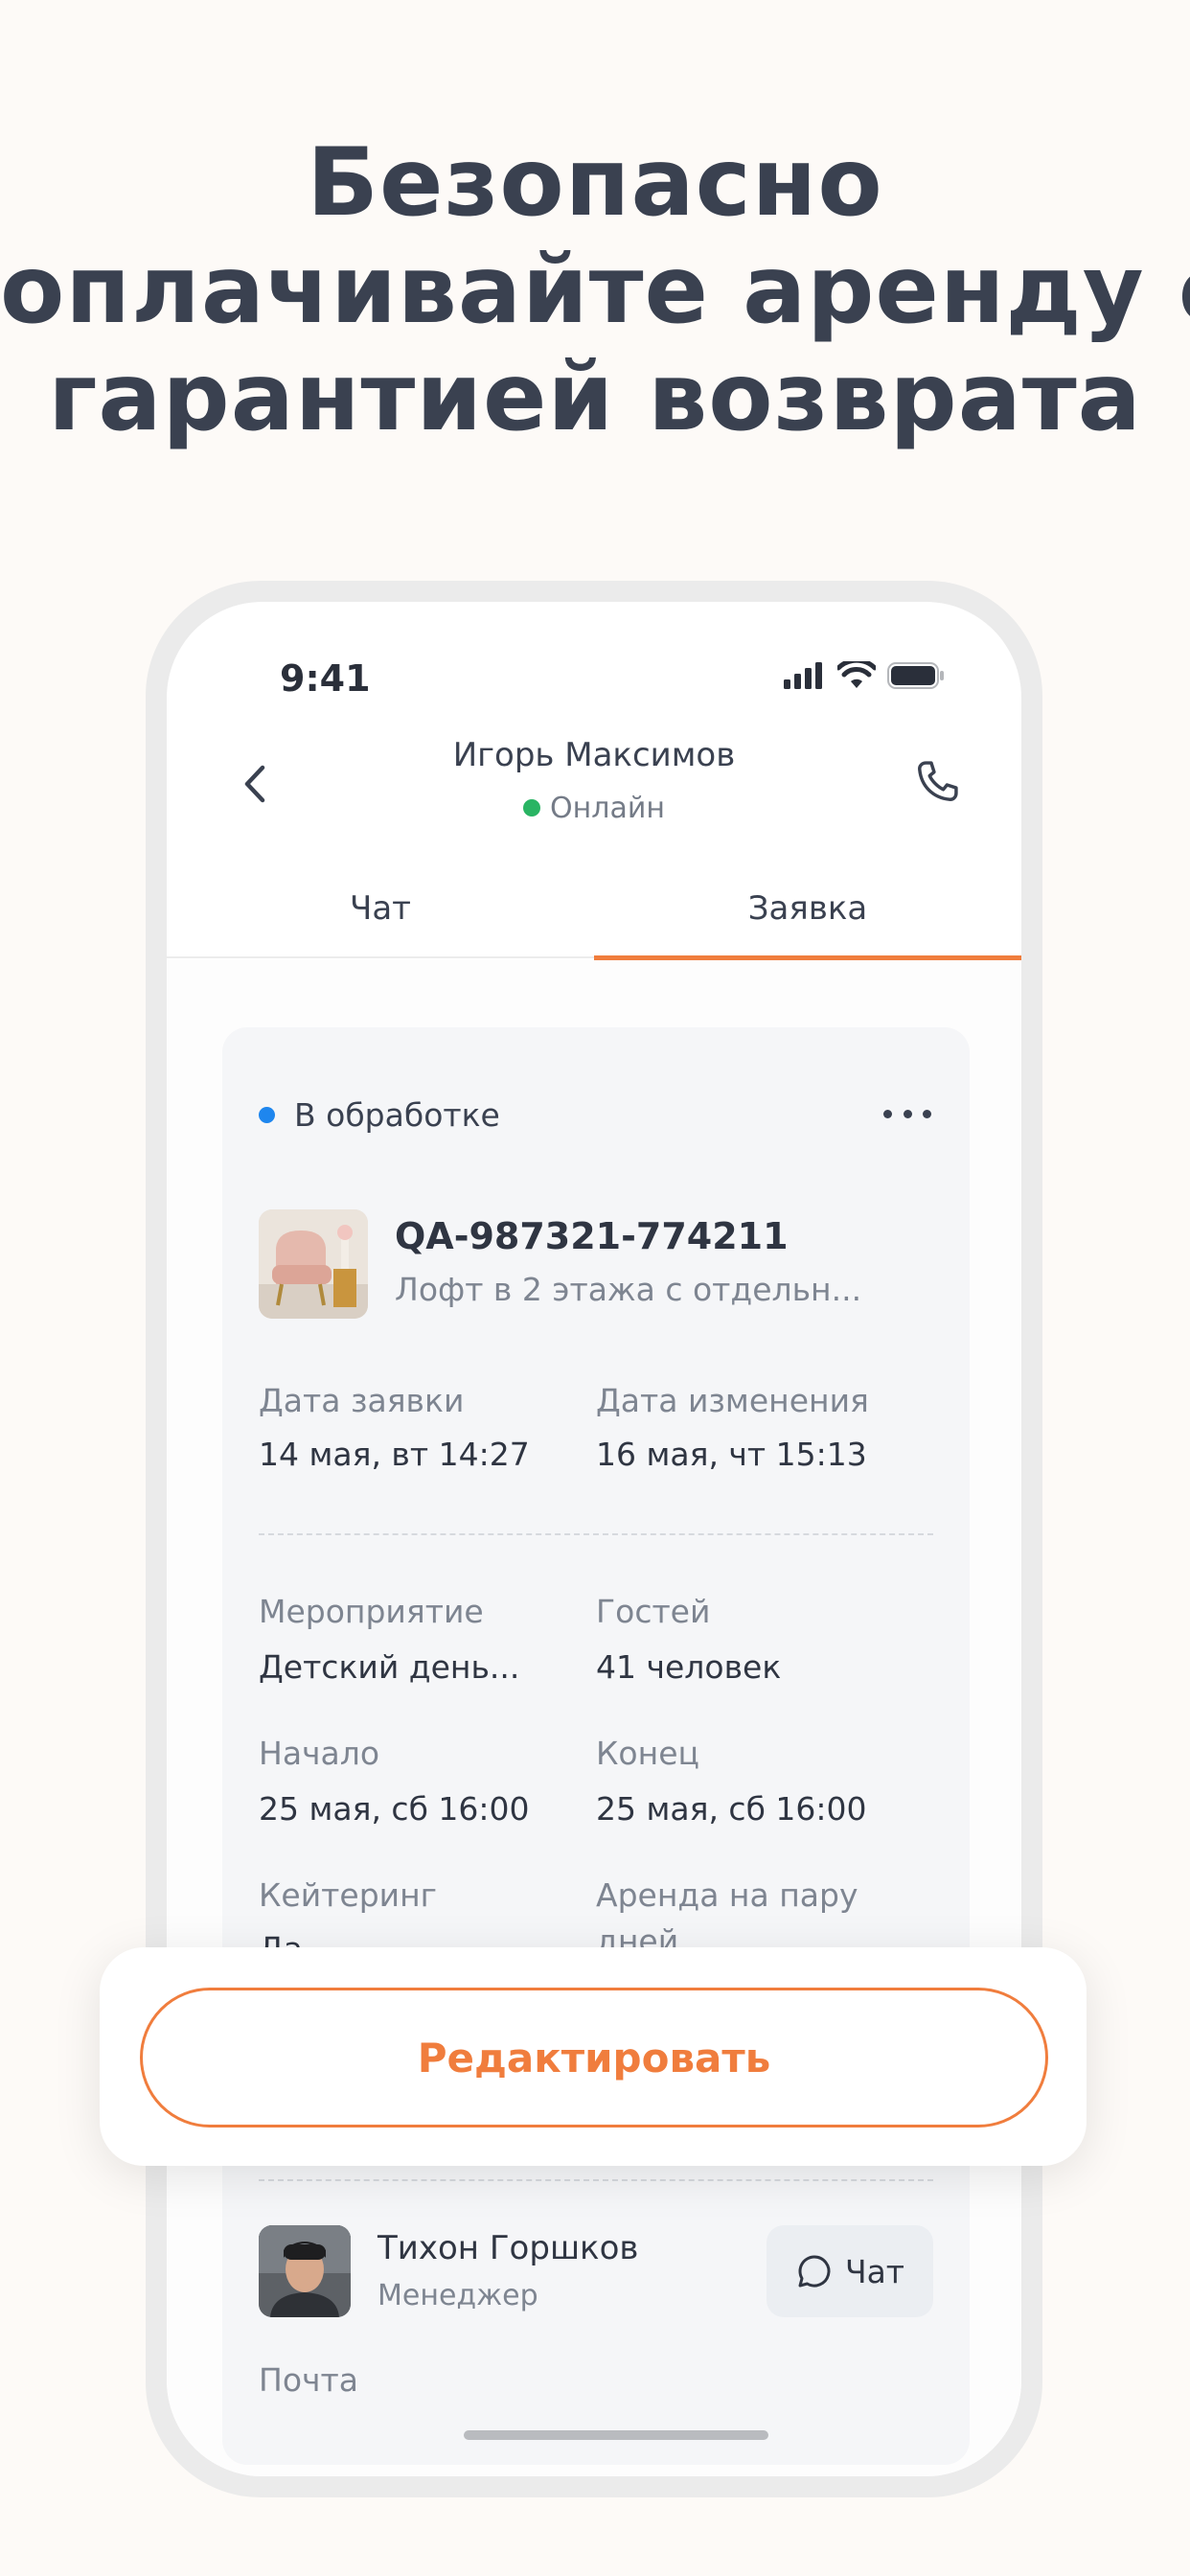  What do you see at coordinates (874, 2271) in the screenshot?
I see `manager-chat-label: Чат` at bounding box center [874, 2271].